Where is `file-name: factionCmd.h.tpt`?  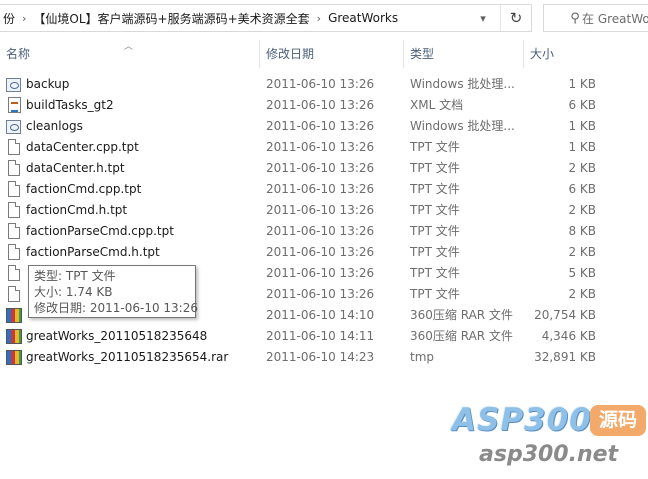 file-name: factionCmd.h.tpt is located at coordinates (77, 210).